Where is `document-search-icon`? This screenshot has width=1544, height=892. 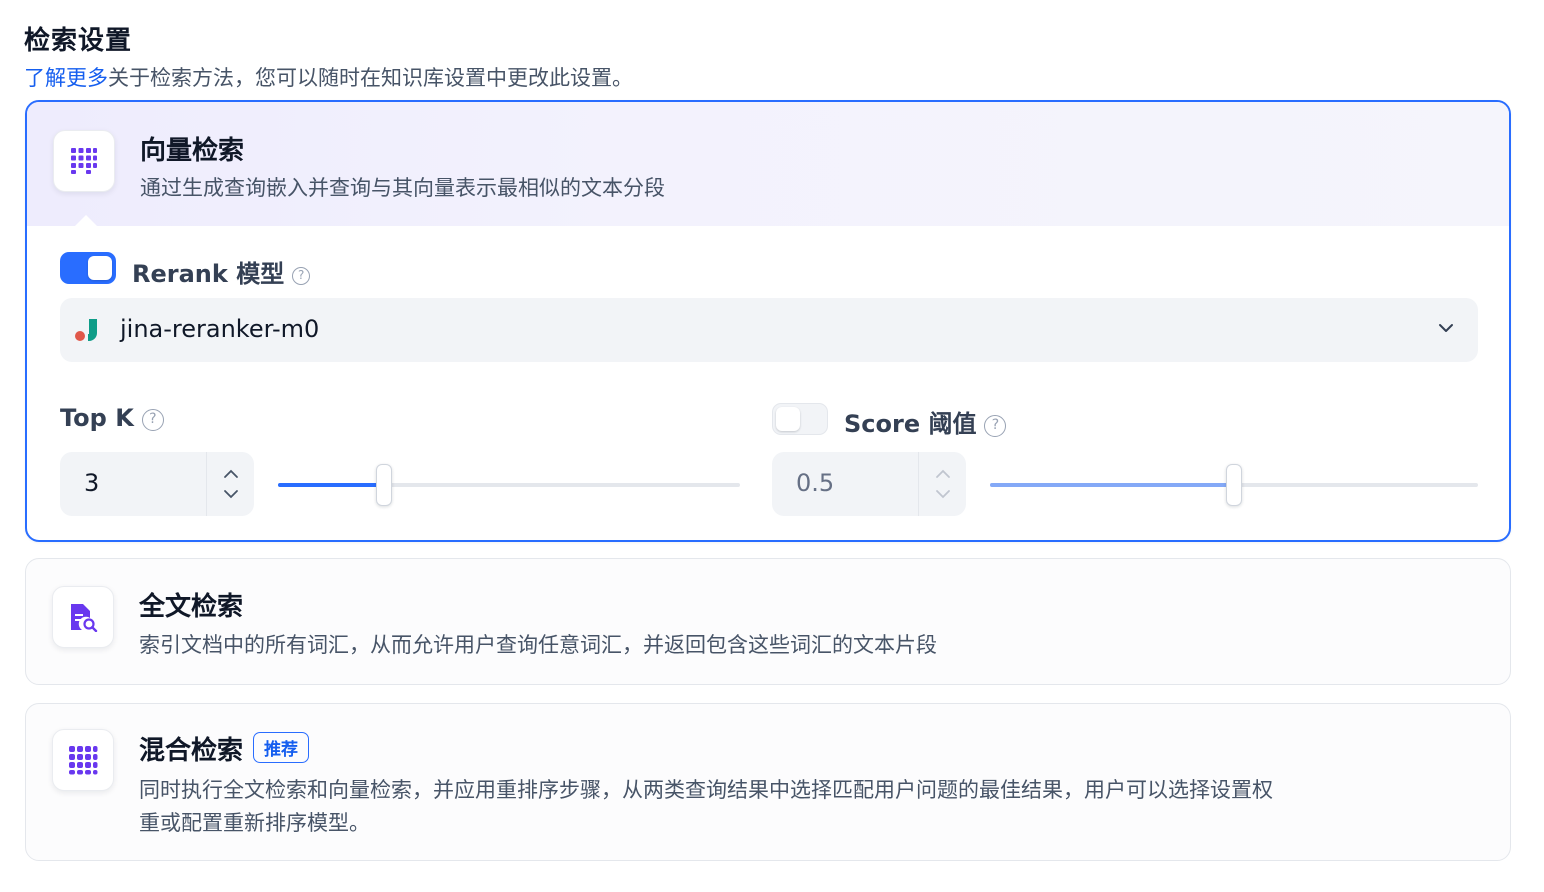
document-search-icon is located at coordinates (84, 618).